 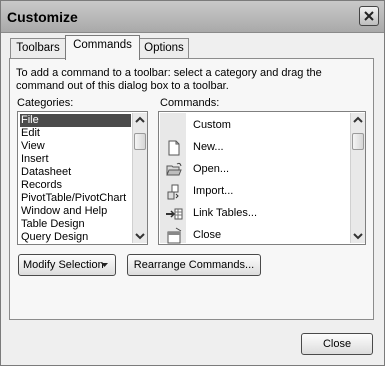 I want to click on window-title: Customize, so click(x=42, y=17).